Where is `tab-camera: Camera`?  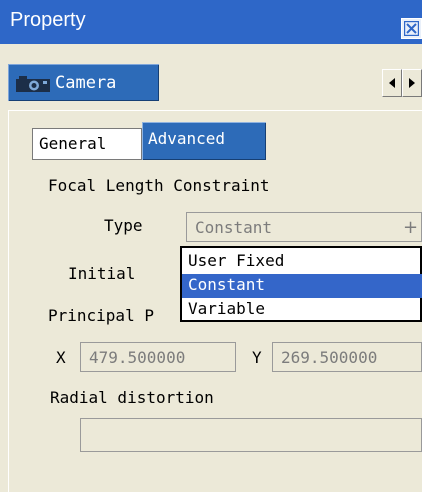 tab-camera: Camera is located at coordinates (83, 82).